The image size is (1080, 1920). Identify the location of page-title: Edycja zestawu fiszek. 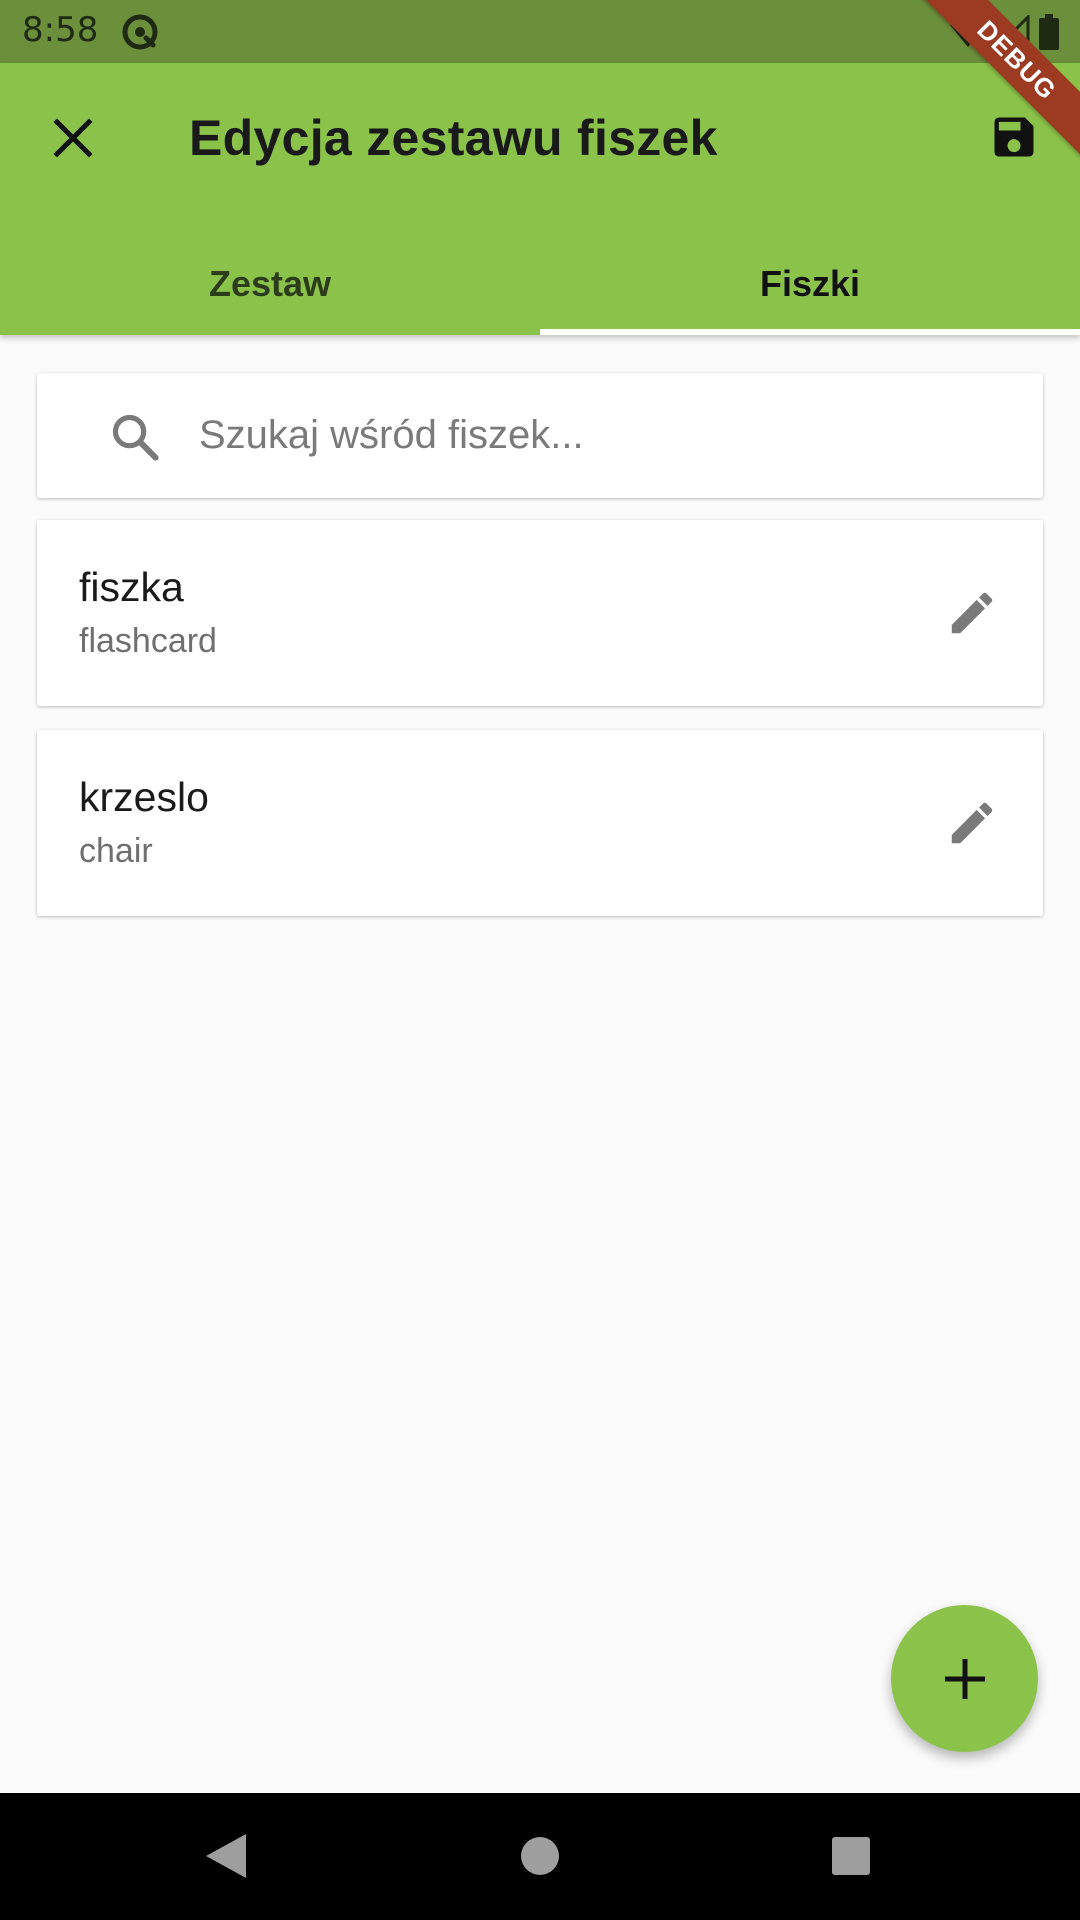
(453, 138).